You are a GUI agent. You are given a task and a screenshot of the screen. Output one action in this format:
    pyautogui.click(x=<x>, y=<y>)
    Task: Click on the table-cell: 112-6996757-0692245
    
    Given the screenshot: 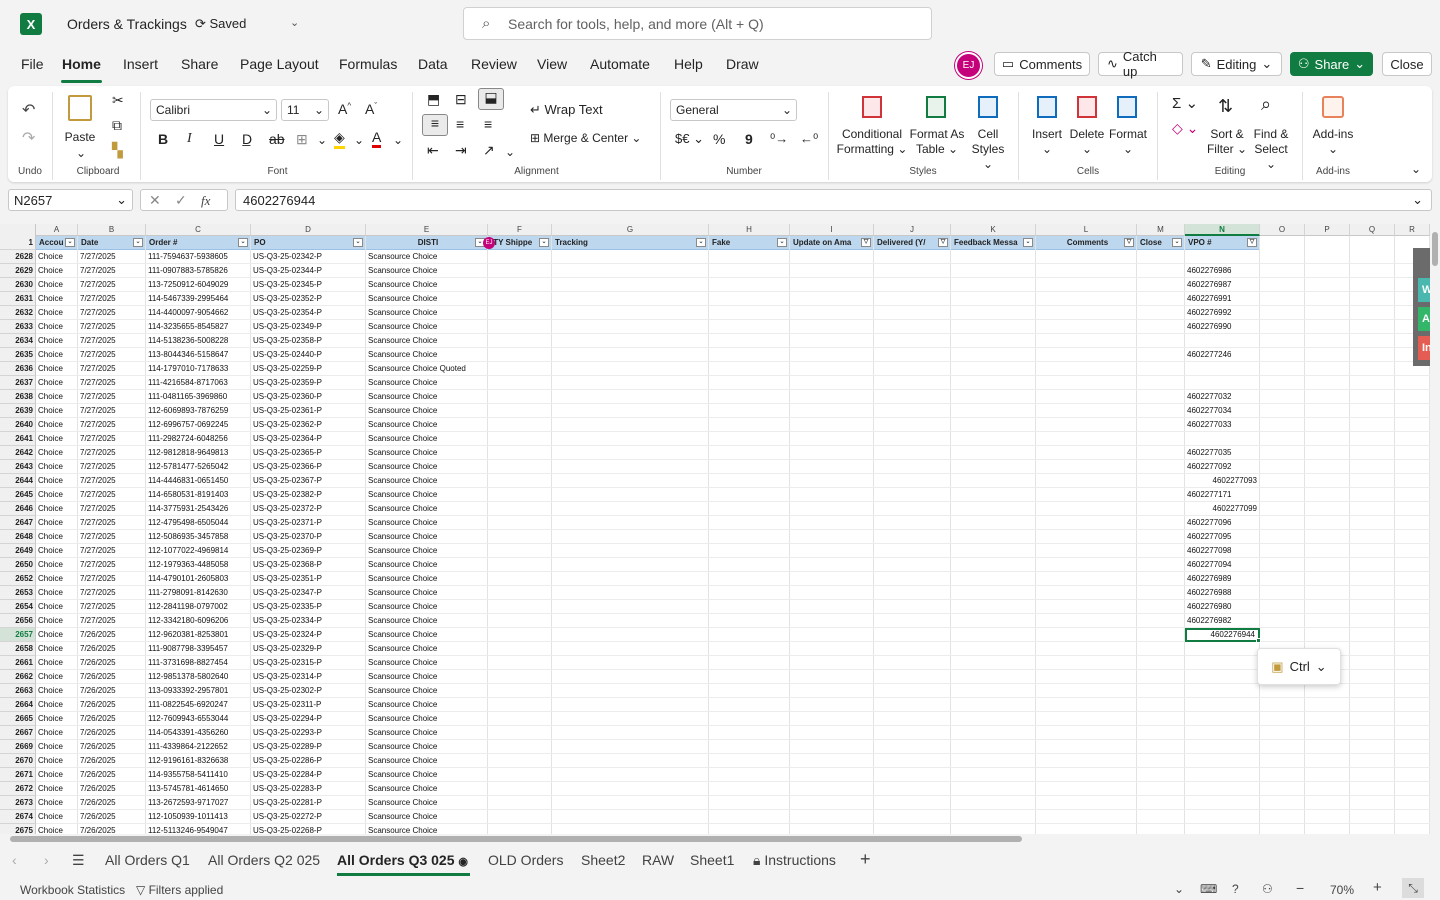 What is the action you would take?
    pyautogui.click(x=198, y=425)
    